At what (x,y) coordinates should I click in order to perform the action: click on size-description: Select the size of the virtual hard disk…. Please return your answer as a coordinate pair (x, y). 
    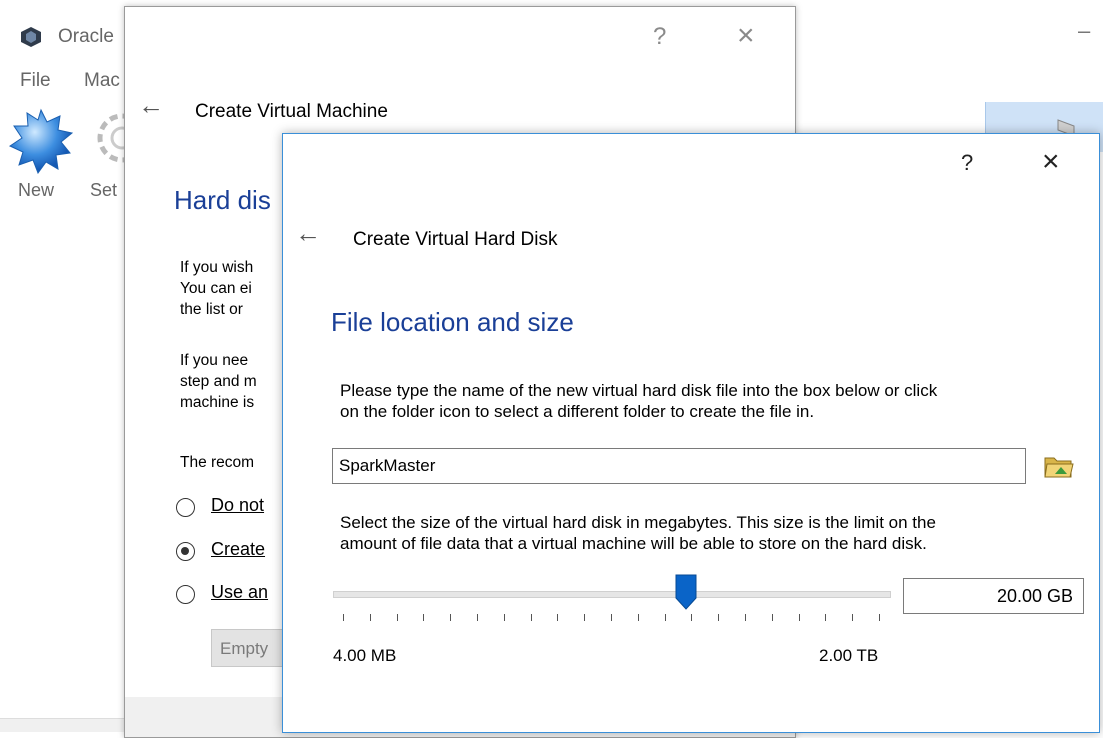
    Looking at the image, I should click on (638, 522).